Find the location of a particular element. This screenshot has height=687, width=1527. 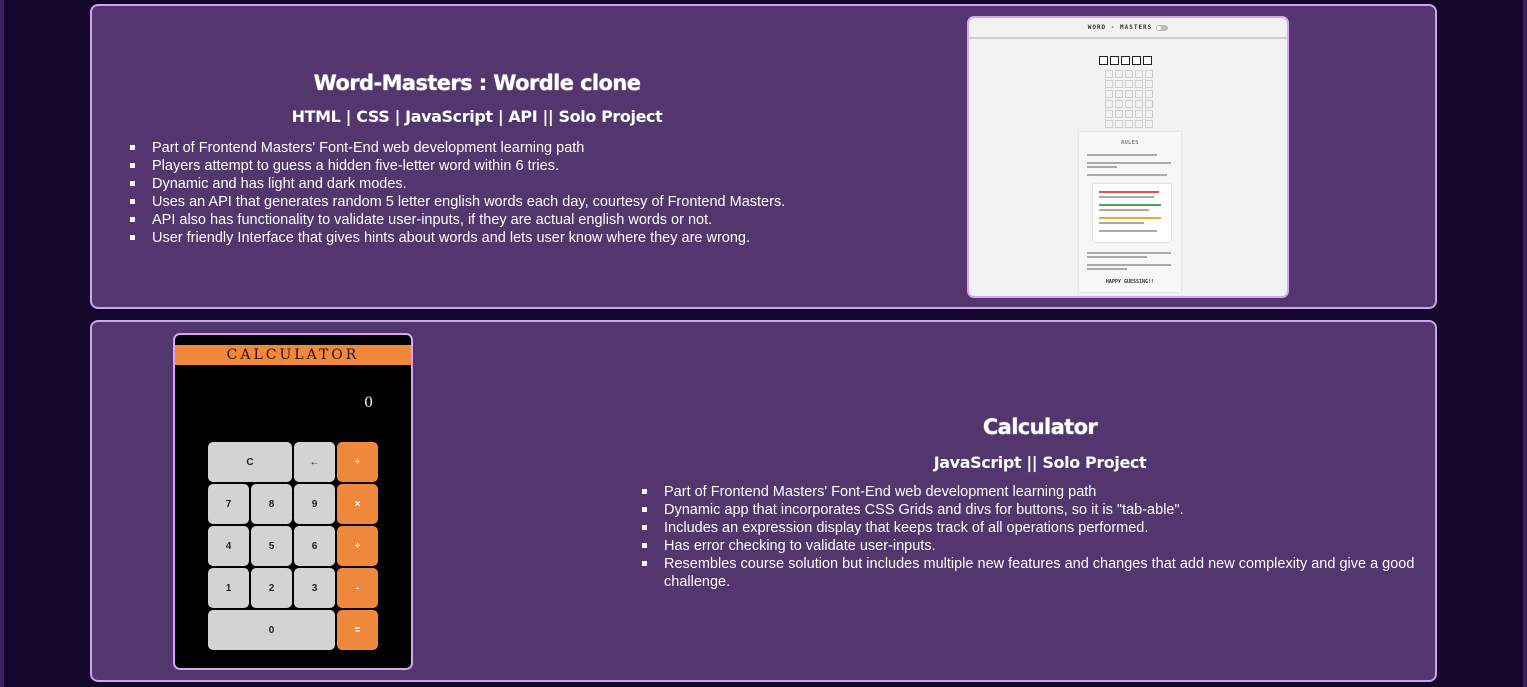

digit-8-key: 8 is located at coordinates (271, 504).